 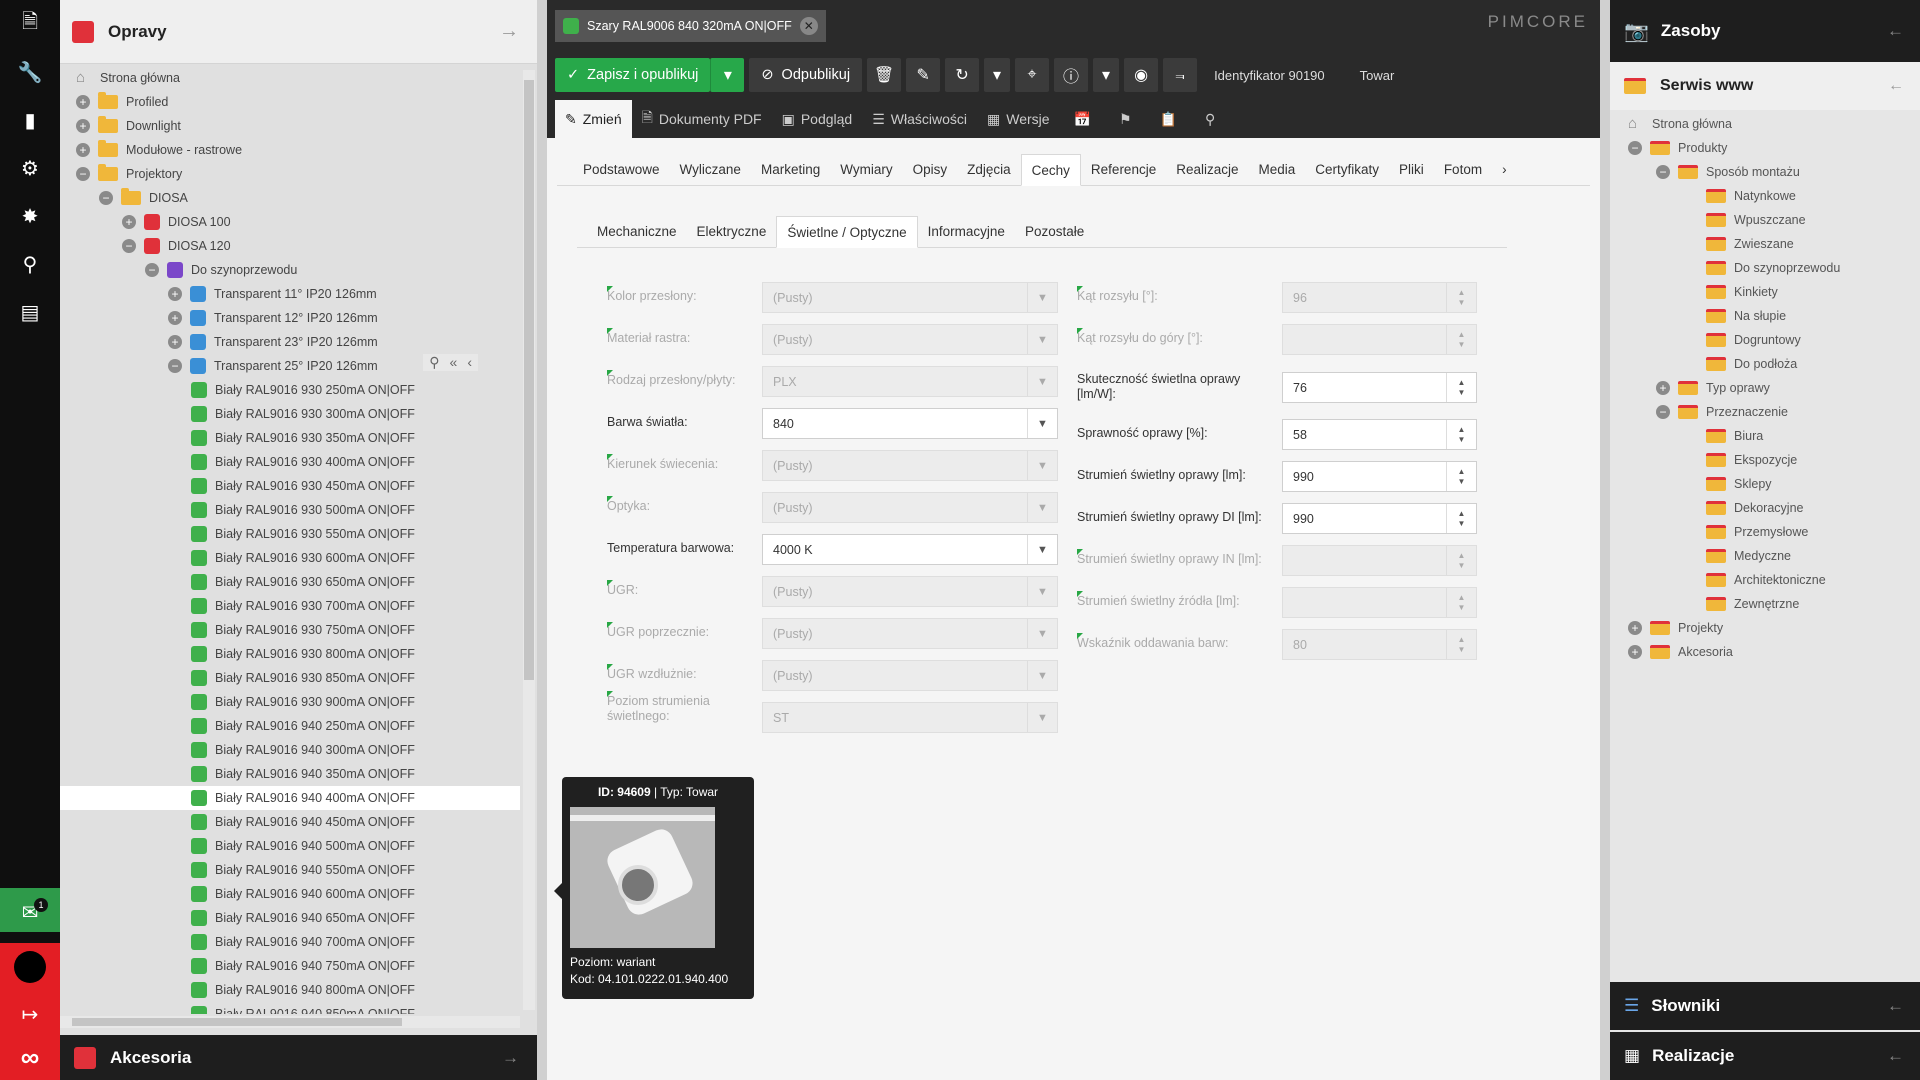 What do you see at coordinates (290, 630) in the screenshot?
I see `tree-node: Biały RAL9016 930 750mA ON|OFF` at bounding box center [290, 630].